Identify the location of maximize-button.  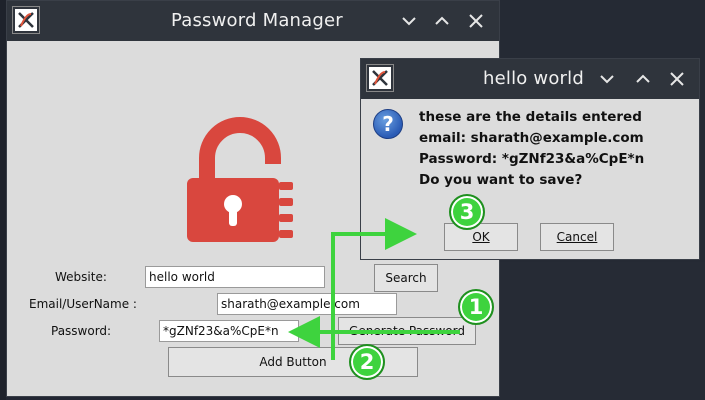
(442, 21).